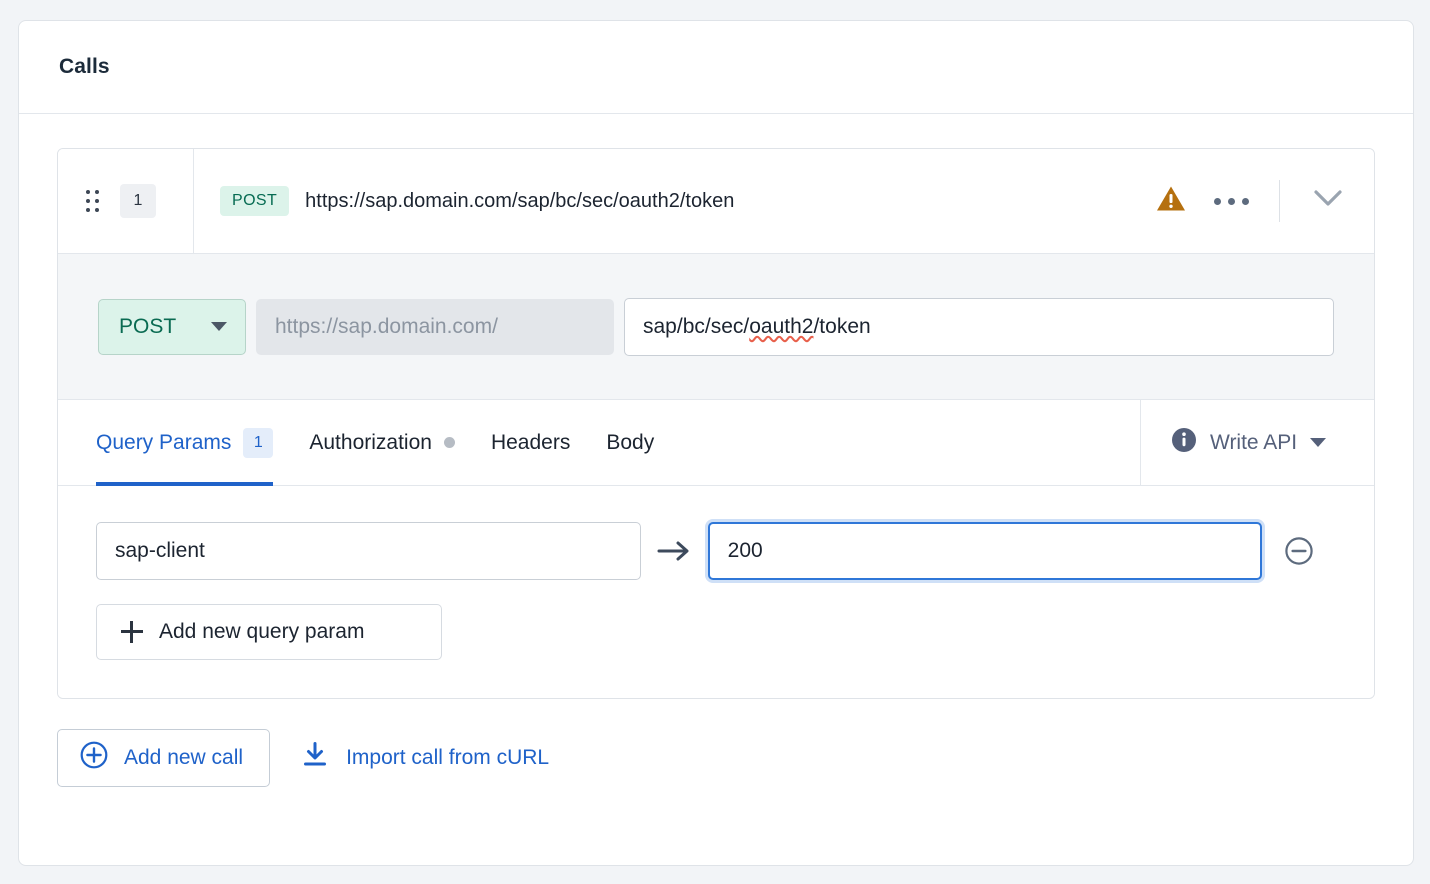 The width and height of the screenshot is (1430, 884). I want to click on page-title: Calls, so click(84, 66).